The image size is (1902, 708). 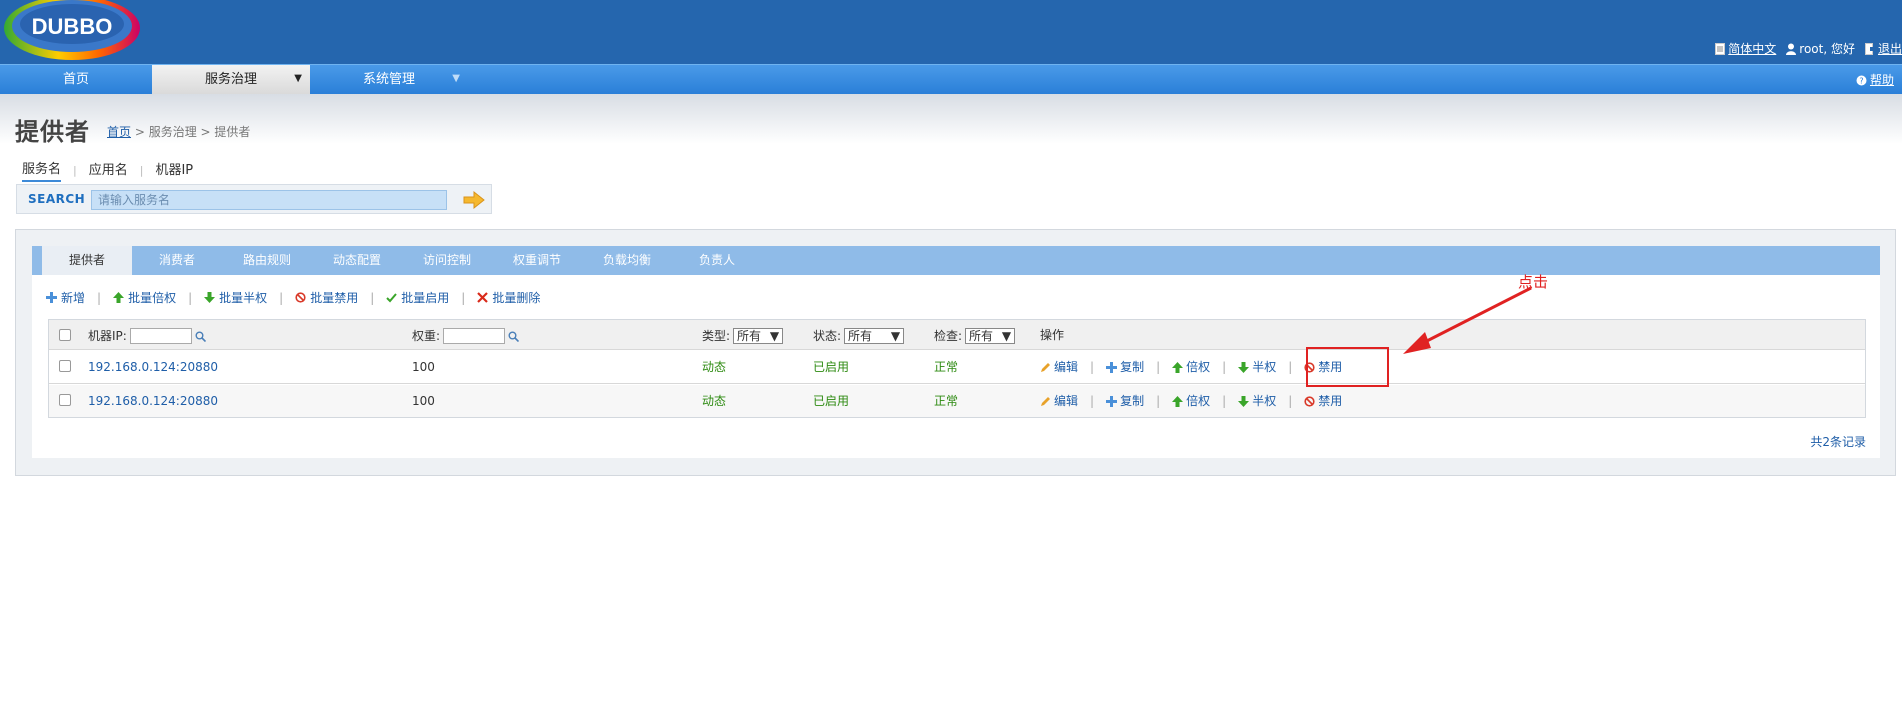 What do you see at coordinates (1244, 367) in the screenshot?
I see `arrow-down-icon` at bounding box center [1244, 367].